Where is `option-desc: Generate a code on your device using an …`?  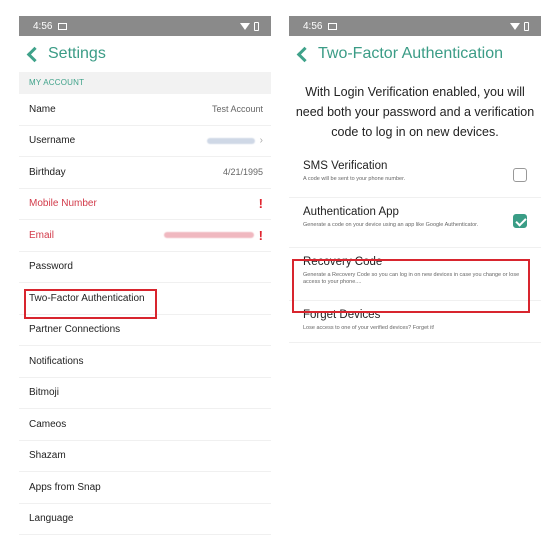 option-desc: Generate a code on your device using an … is located at coordinates (391, 225).